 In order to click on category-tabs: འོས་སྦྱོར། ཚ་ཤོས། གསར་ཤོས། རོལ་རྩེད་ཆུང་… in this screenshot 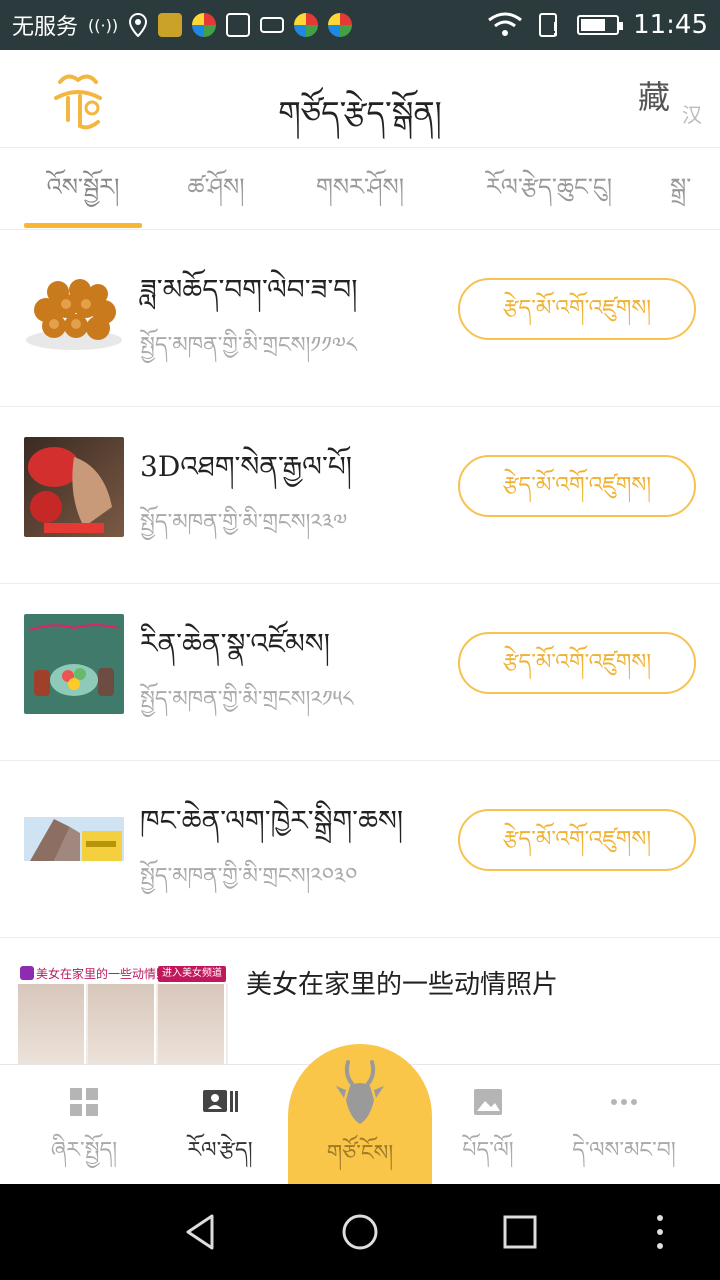, I will do `click(360, 189)`.